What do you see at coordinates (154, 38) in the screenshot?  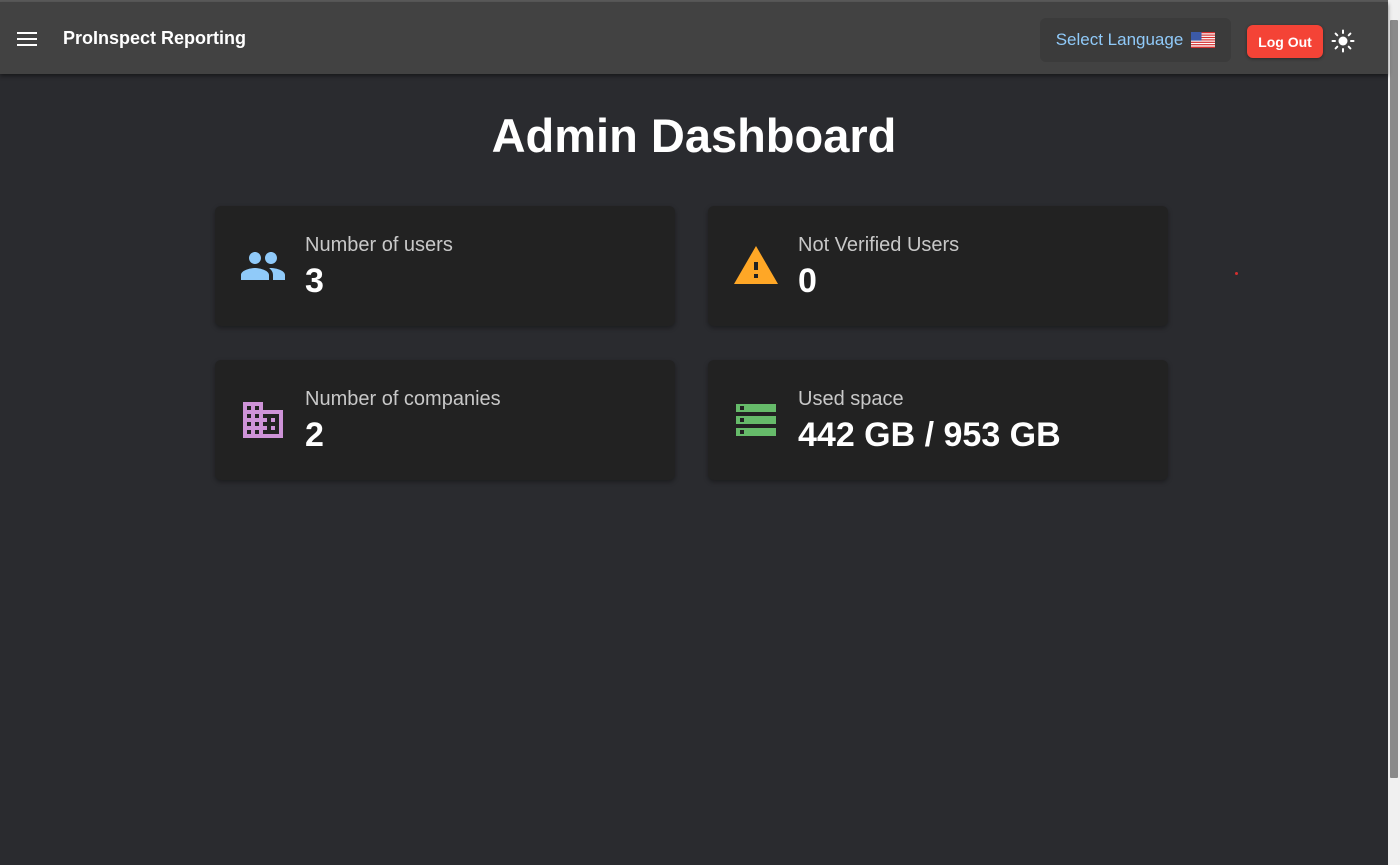 I see `app-title: ProInspect Reporting` at bounding box center [154, 38].